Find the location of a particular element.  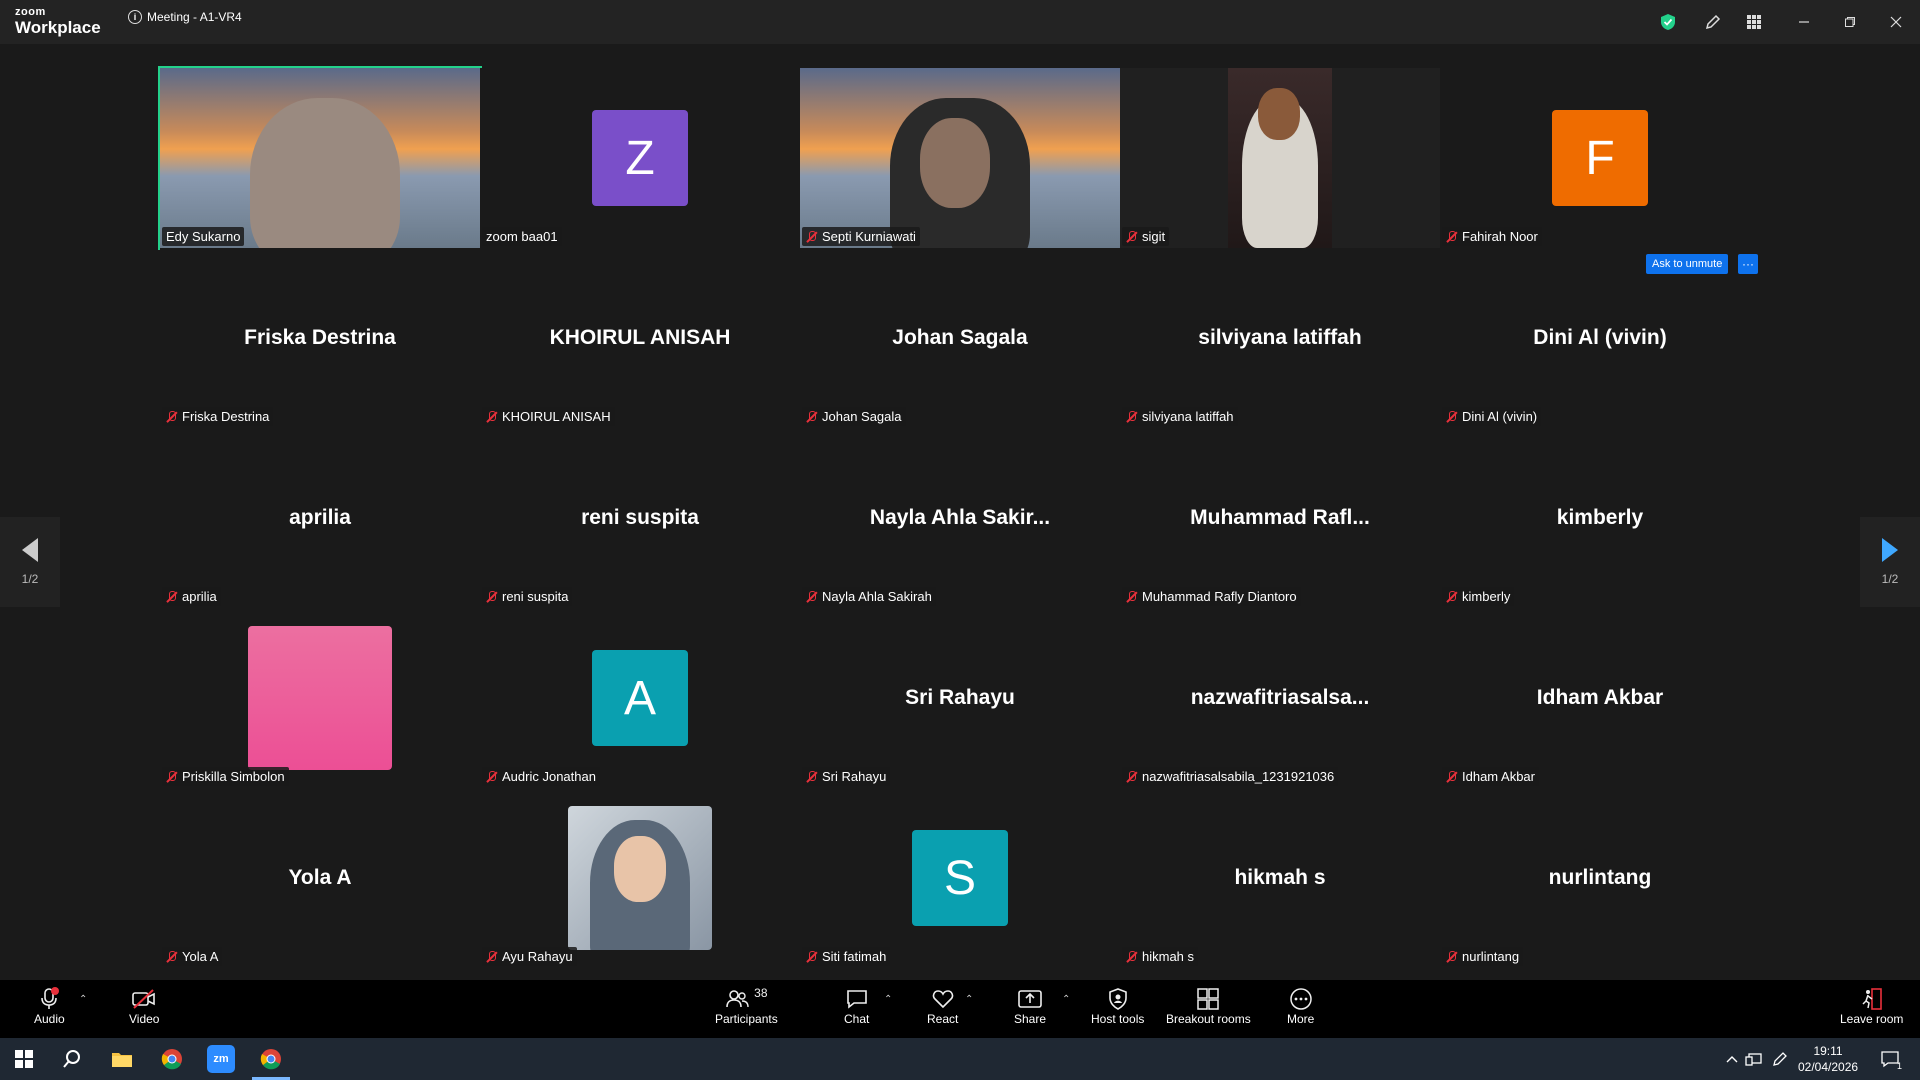

participant-tile: KHOIRUL ANISAH KHOIRUL ANISAH is located at coordinates (640, 338).